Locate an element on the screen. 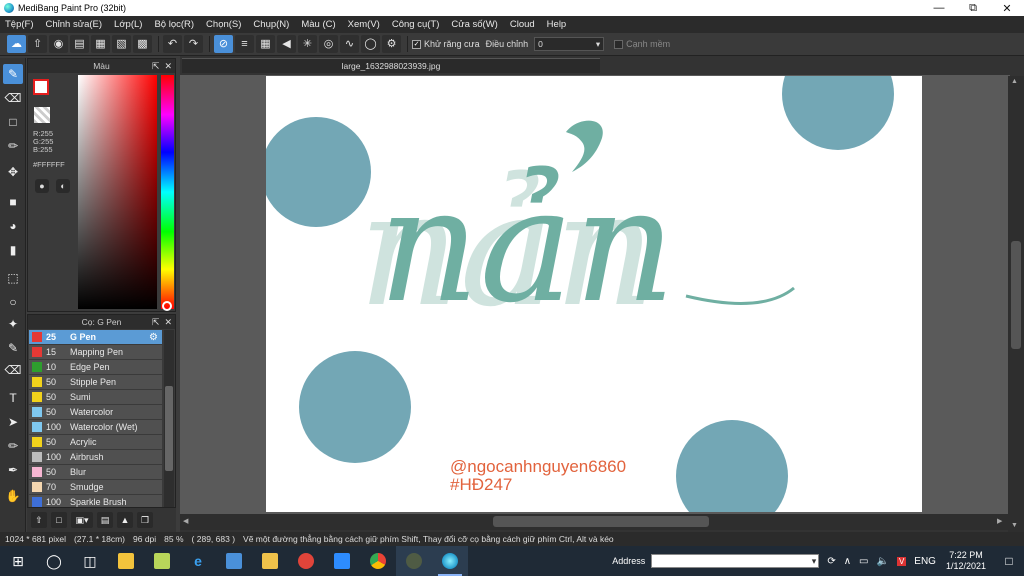  antivirus-icon: V is located at coordinates (901, 561).